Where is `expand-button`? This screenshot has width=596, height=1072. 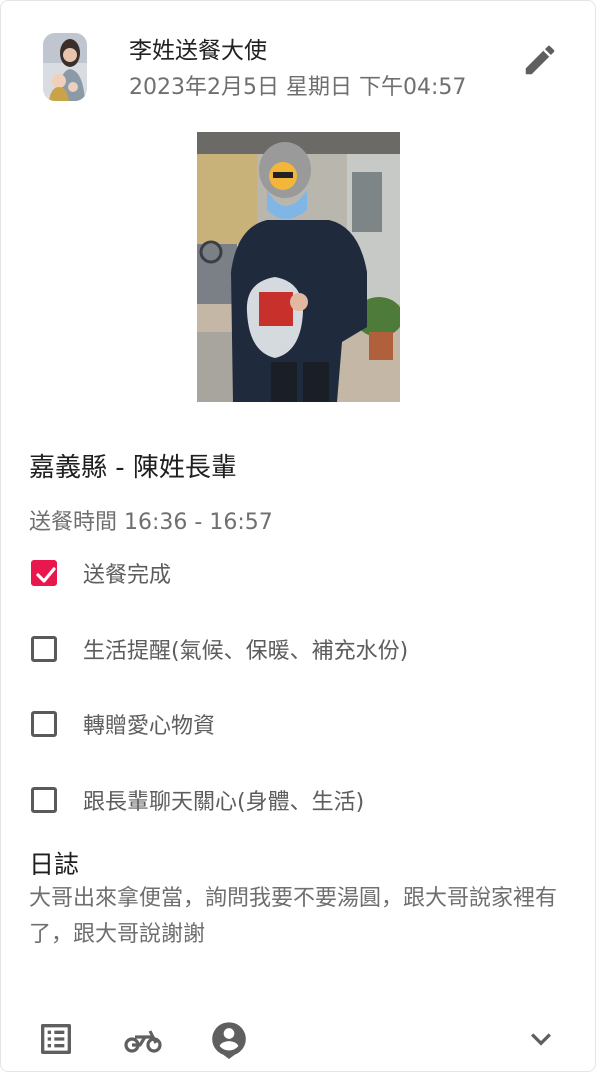 expand-button is located at coordinates (541, 1039).